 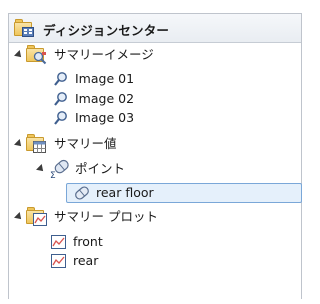 What do you see at coordinates (37, 55) in the screenshot?
I see `folder-image-icon` at bounding box center [37, 55].